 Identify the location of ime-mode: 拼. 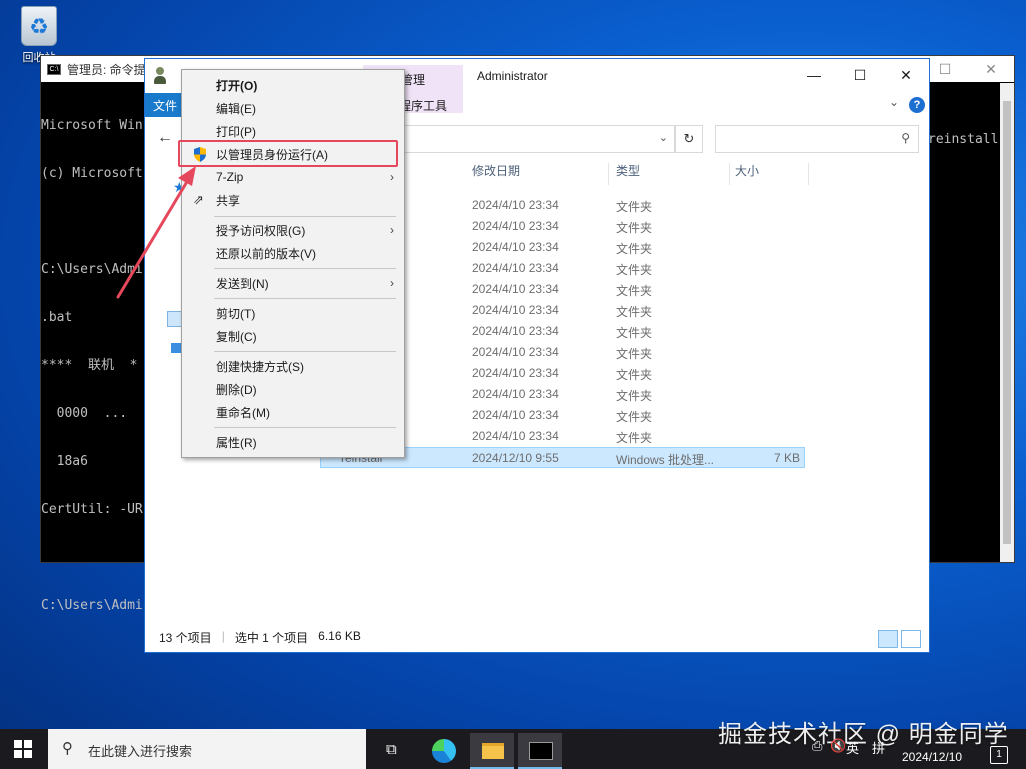
(878, 747).